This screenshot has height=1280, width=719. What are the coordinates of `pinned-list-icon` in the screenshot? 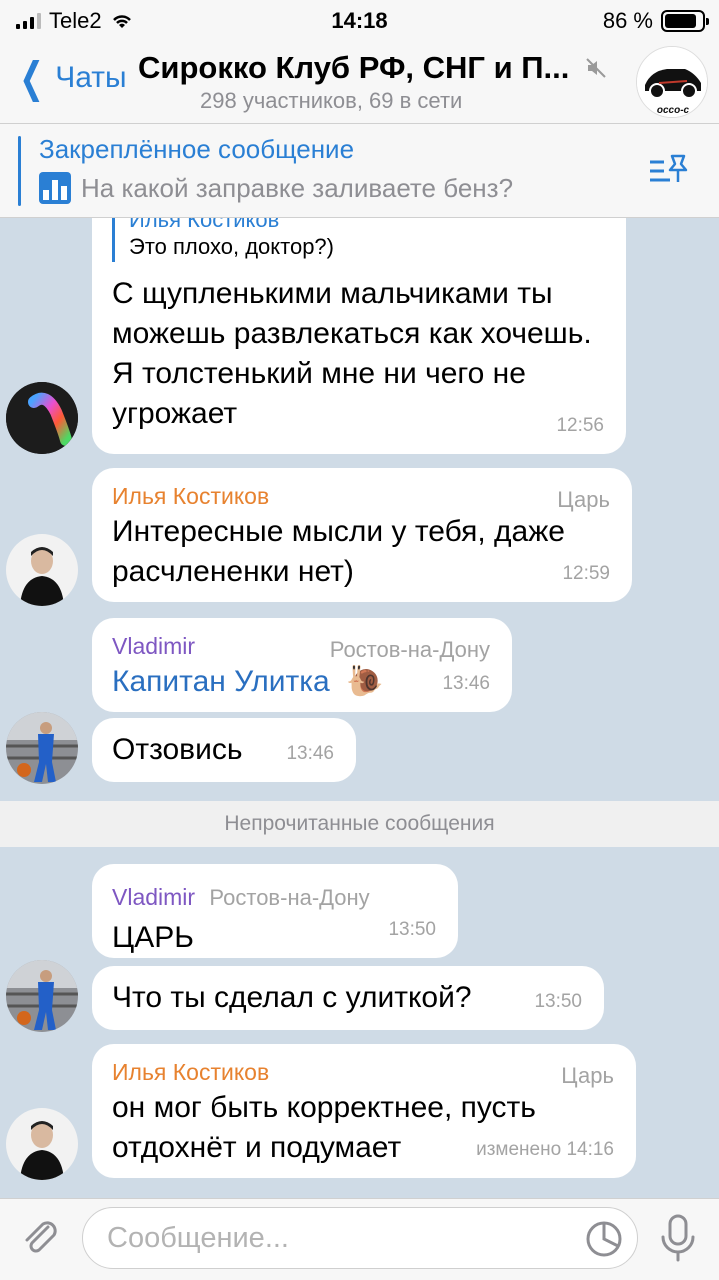 It's located at (669, 171).